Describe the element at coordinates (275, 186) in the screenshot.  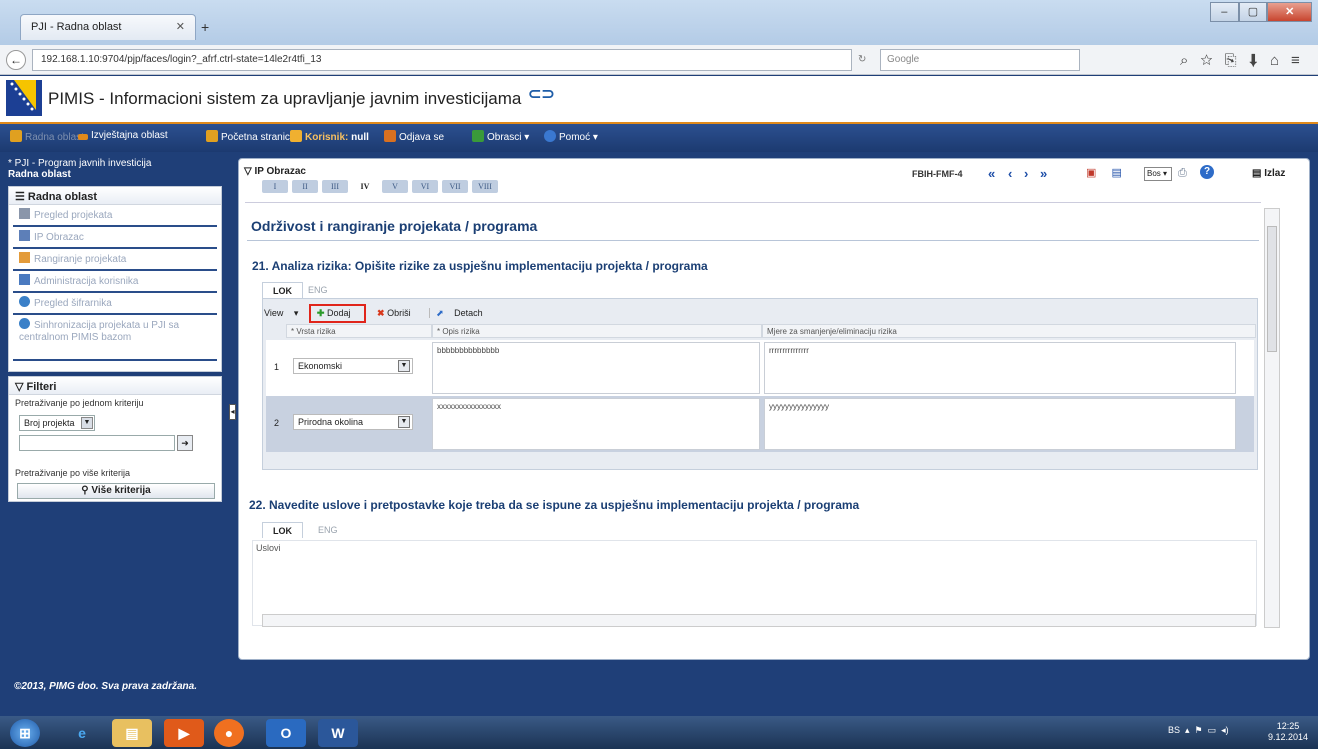
I see `tab-1: I` at that location.